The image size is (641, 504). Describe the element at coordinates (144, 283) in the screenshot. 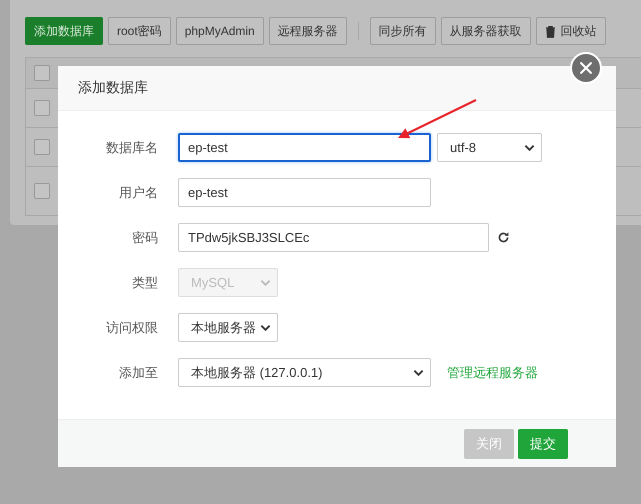

I see `field-label: 类型` at that location.